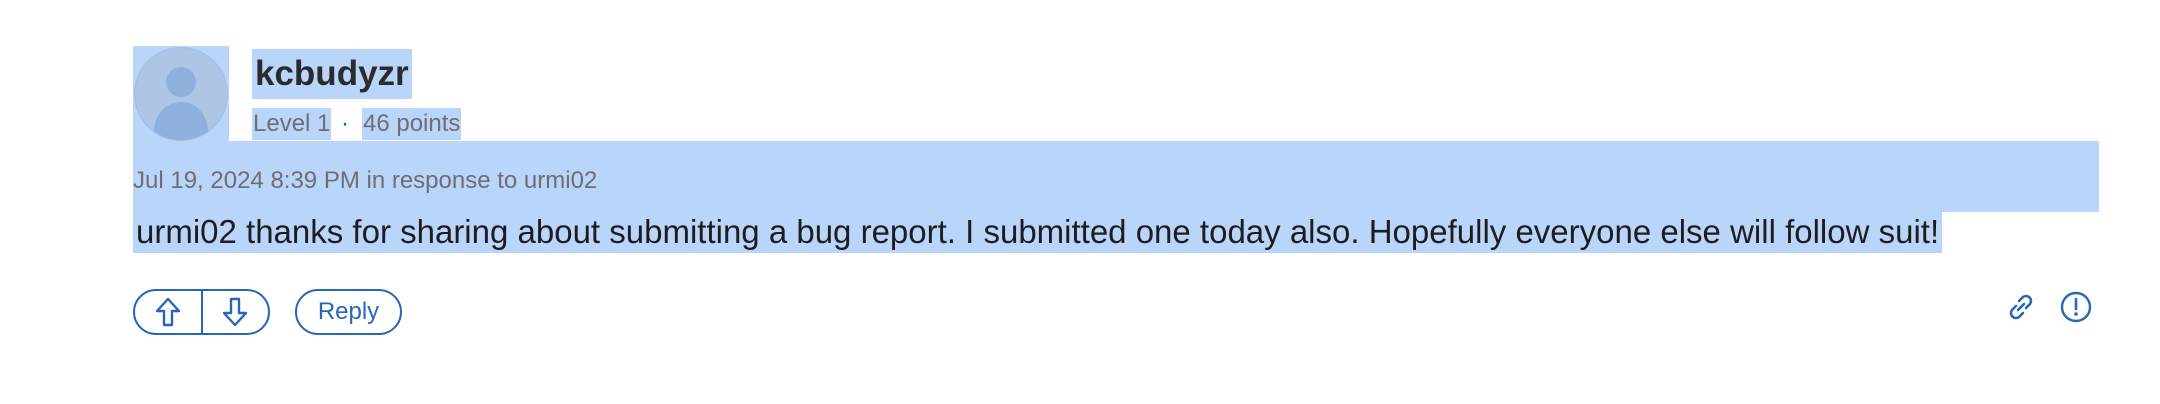 This screenshot has height=404, width=2160. What do you see at coordinates (332, 74) in the screenshot?
I see `author-username: kcbudyzr` at bounding box center [332, 74].